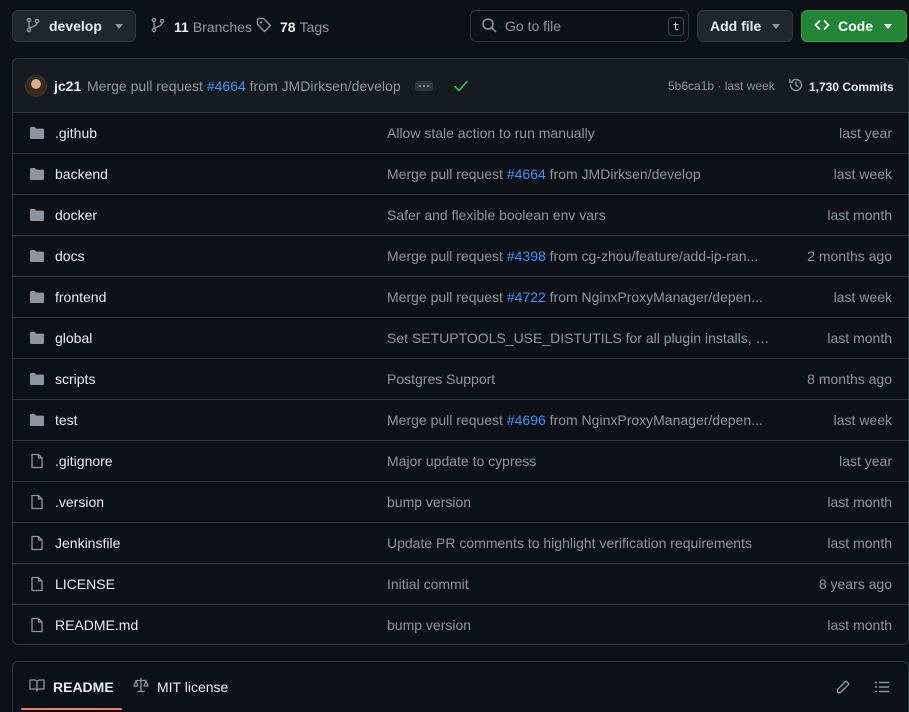 The image size is (909, 712). I want to click on search-input, so click(580, 26).